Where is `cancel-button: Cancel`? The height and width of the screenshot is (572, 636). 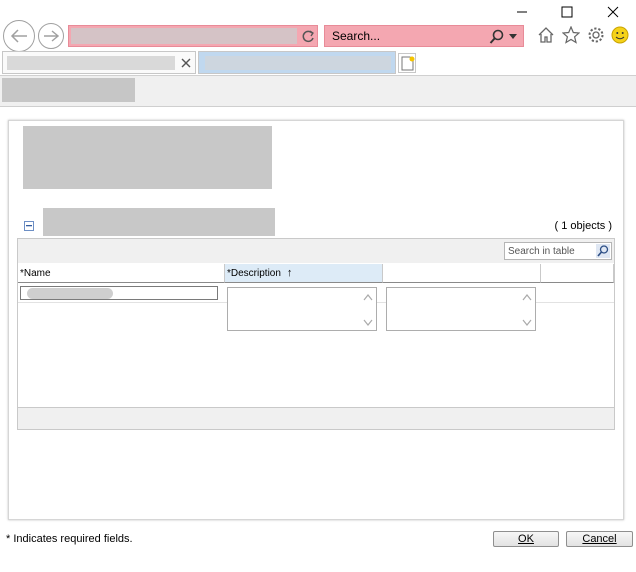
cancel-button: Cancel is located at coordinates (599, 539).